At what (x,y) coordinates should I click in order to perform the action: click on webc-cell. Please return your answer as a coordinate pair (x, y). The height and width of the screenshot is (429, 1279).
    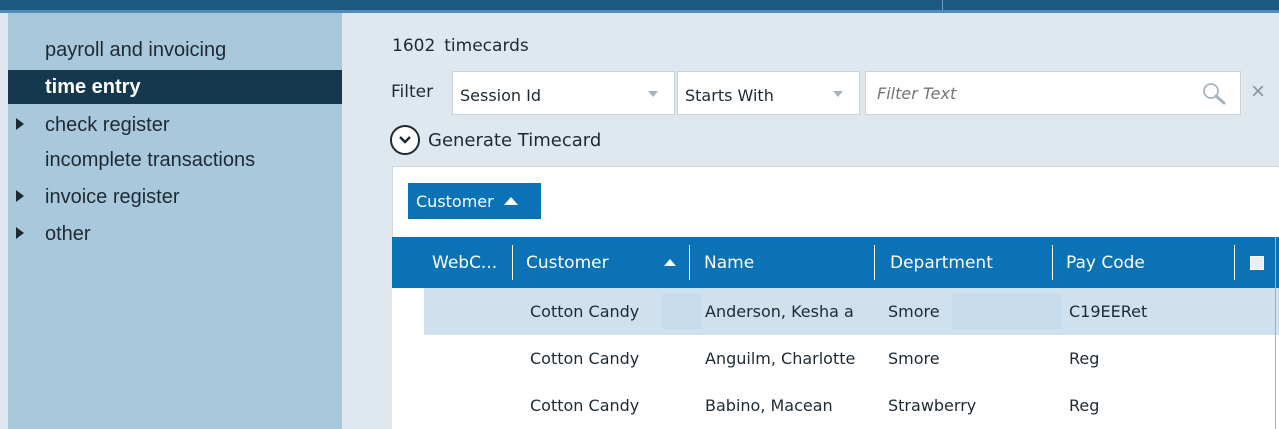
    Looking at the image, I should click on (470, 311).